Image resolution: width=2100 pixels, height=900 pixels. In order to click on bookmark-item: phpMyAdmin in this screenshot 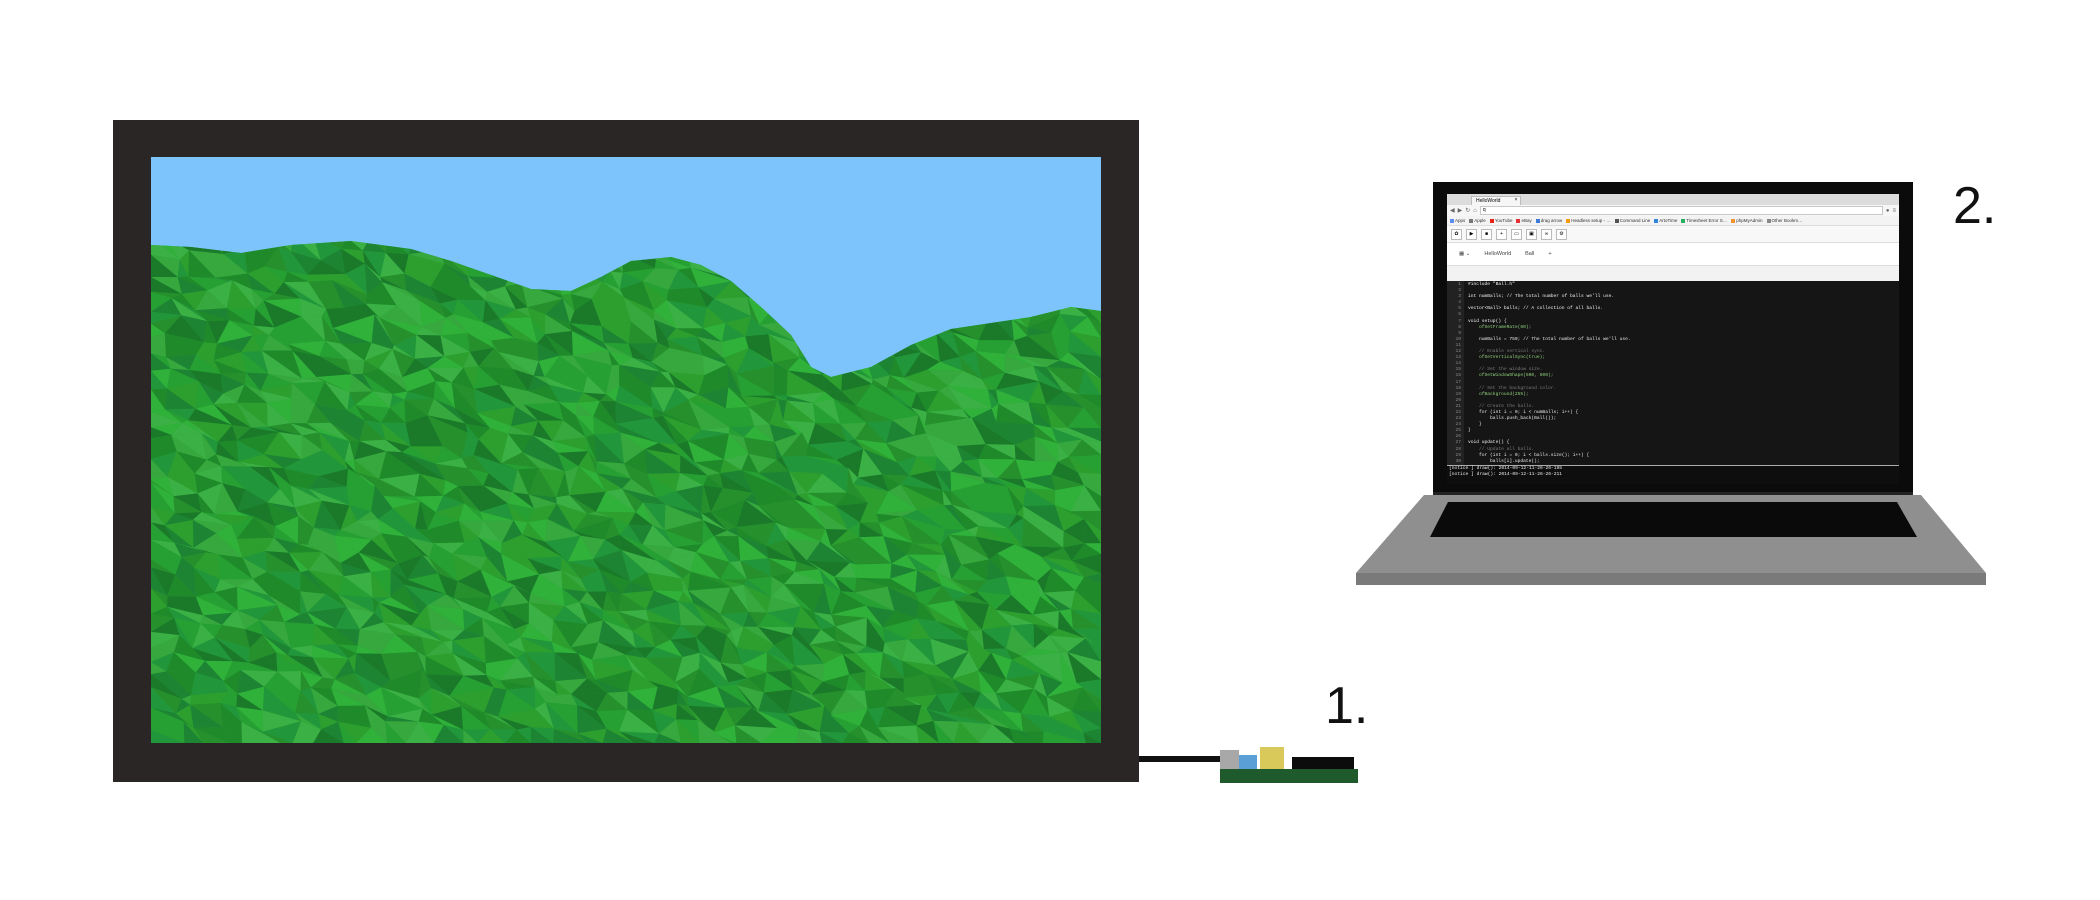, I will do `click(1747, 220)`.